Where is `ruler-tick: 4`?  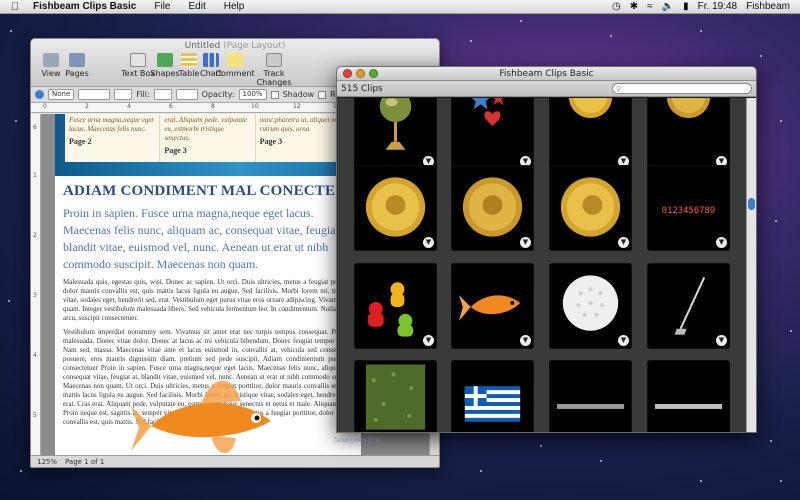
ruler-tick: 4 is located at coordinates (129, 106).